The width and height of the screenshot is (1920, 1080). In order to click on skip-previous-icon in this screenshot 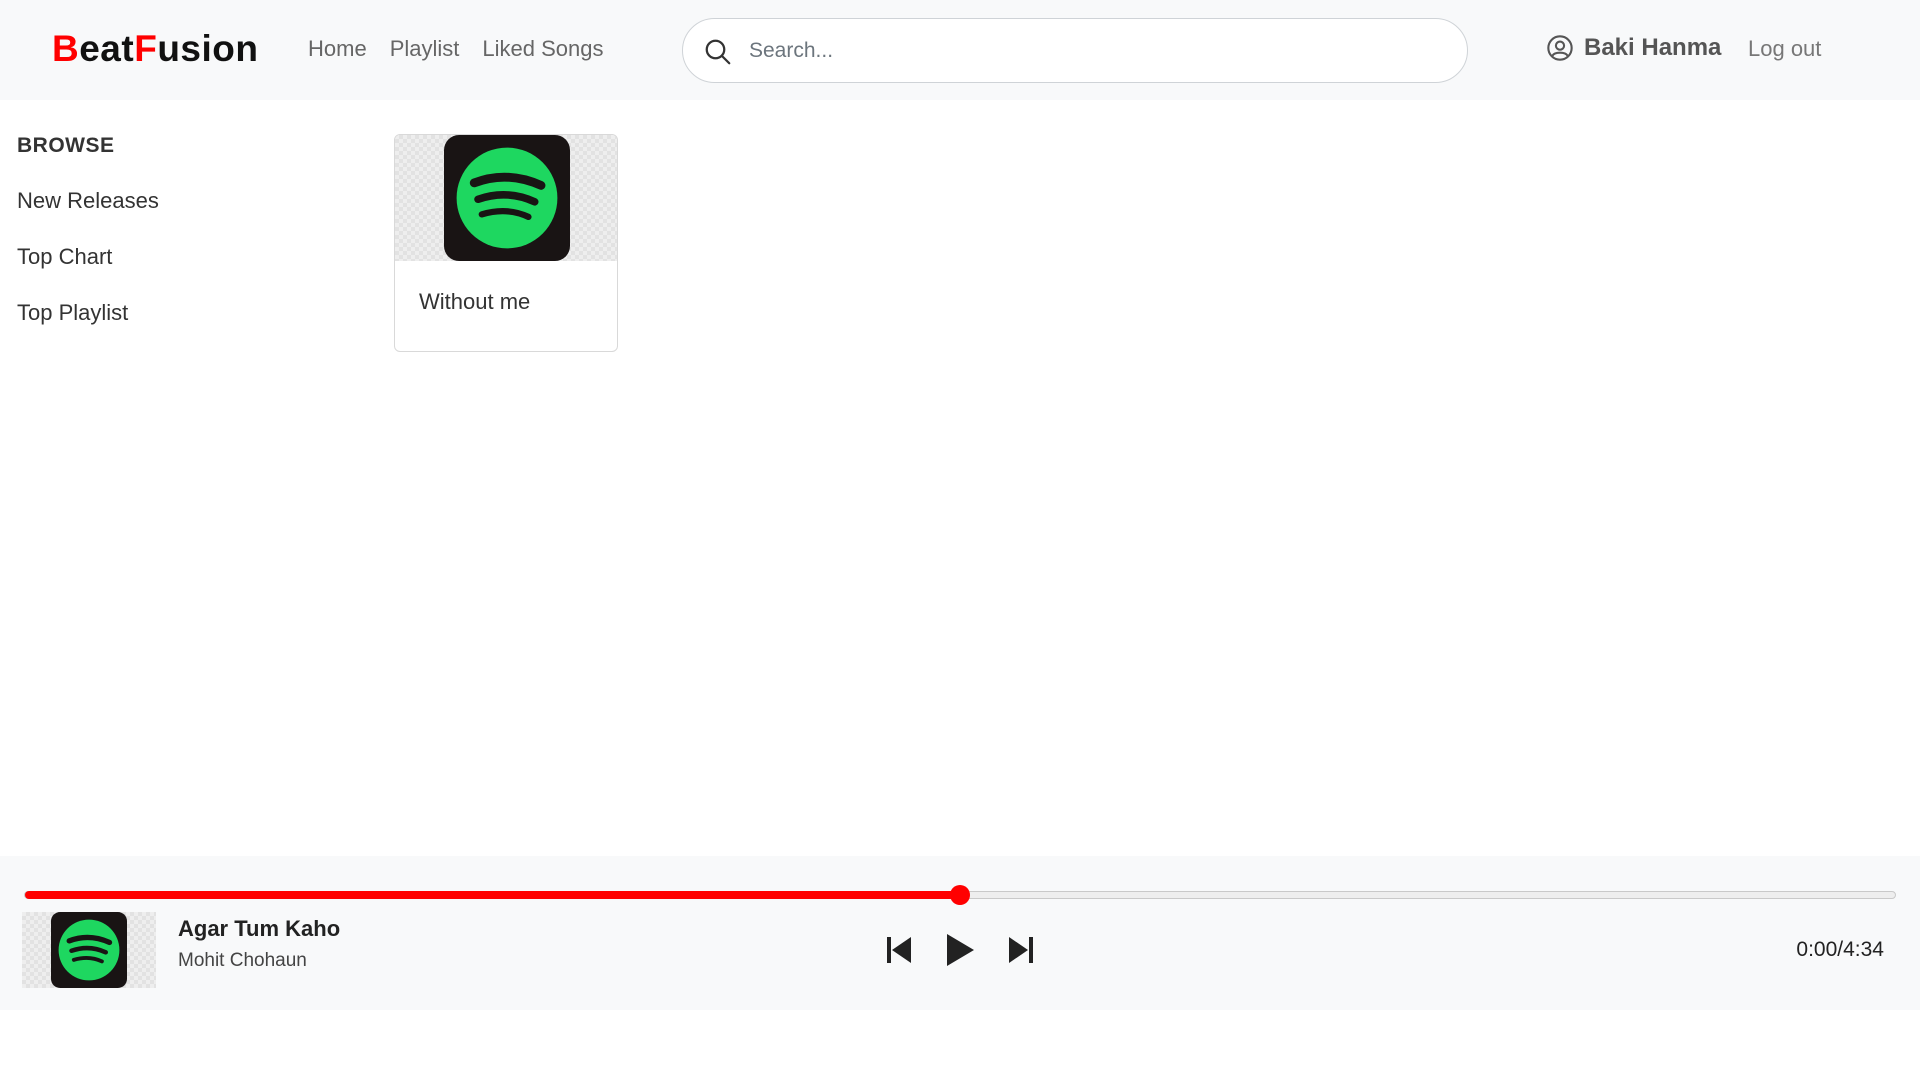, I will do `click(899, 950)`.